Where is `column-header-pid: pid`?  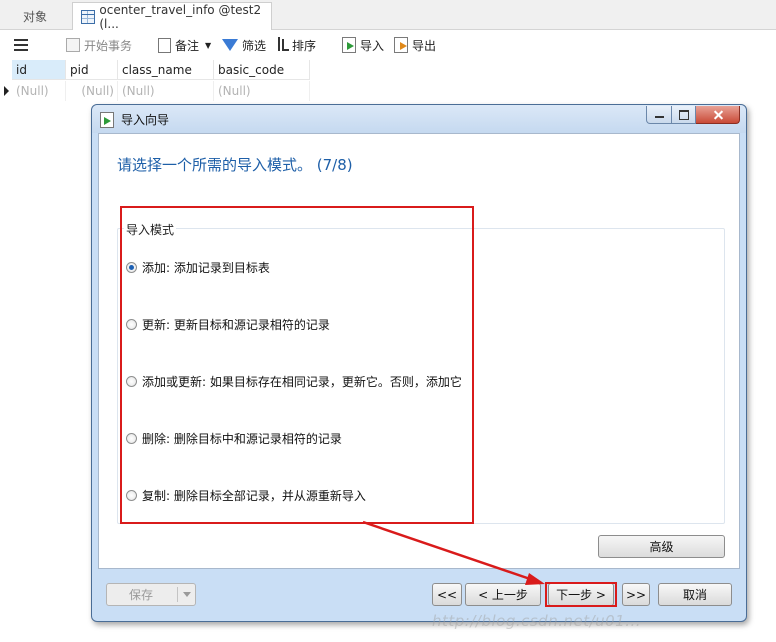 column-header-pid: pid is located at coordinates (92, 70).